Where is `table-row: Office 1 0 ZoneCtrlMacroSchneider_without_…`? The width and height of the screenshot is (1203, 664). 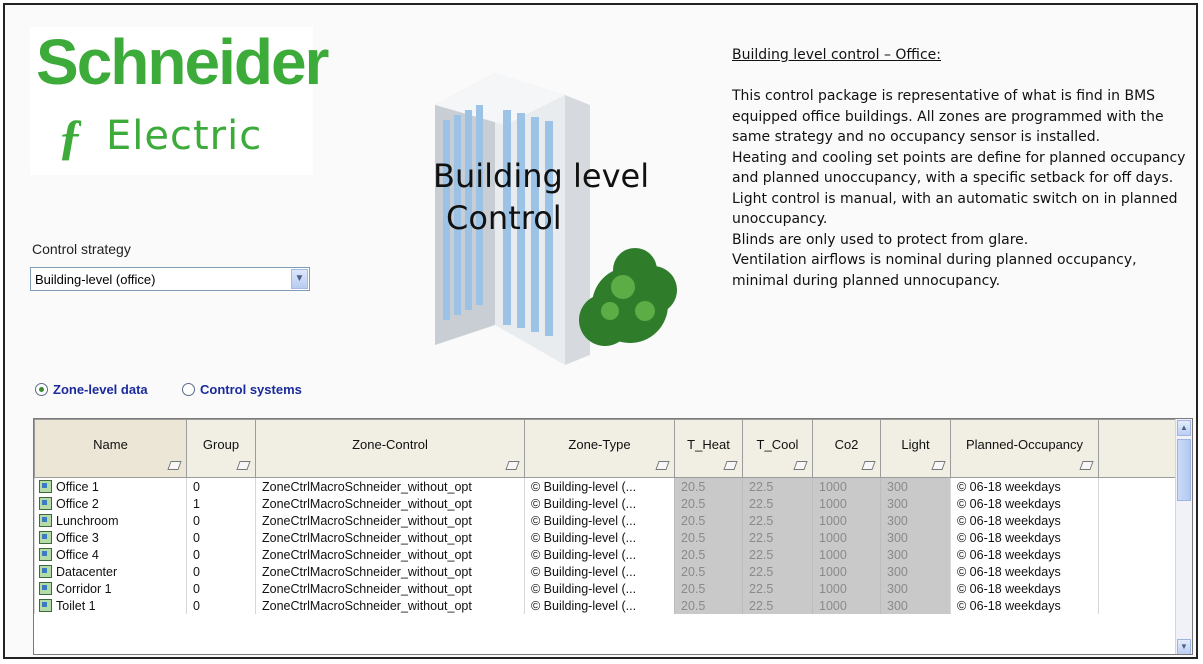 table-row: Office 1 0 ZoneCtrlMacroSchneider_without_… is located at coordinates (606, 486).